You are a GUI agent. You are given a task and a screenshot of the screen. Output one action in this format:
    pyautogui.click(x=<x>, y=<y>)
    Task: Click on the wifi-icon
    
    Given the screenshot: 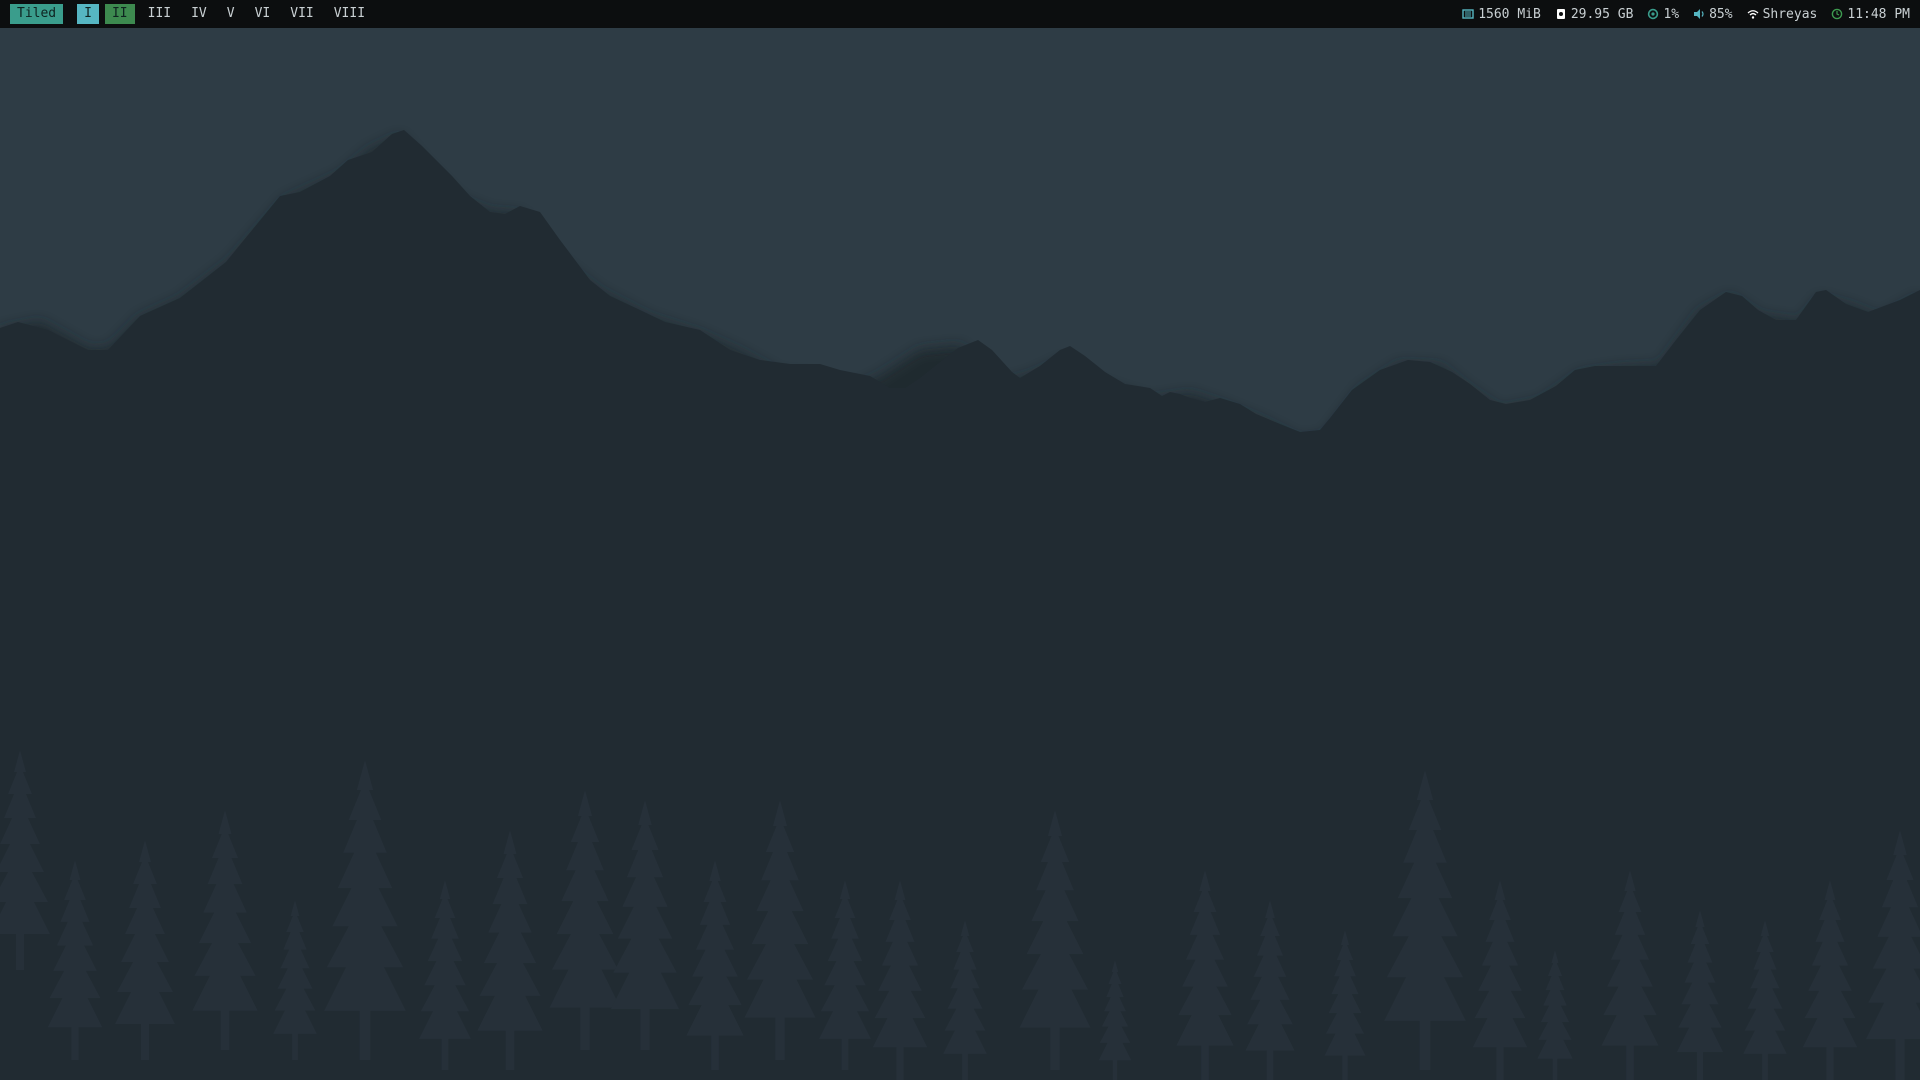 What is the action you would take?
    pyautogui.click(x=1753, y=14)
    